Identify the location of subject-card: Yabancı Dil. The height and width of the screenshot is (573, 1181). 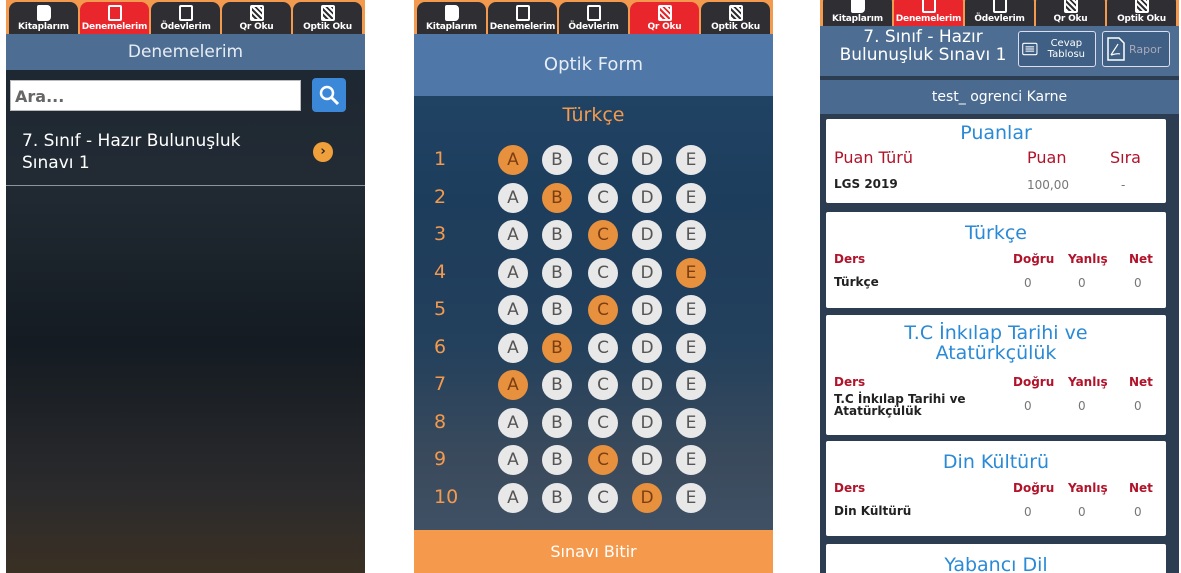
(996, 558).